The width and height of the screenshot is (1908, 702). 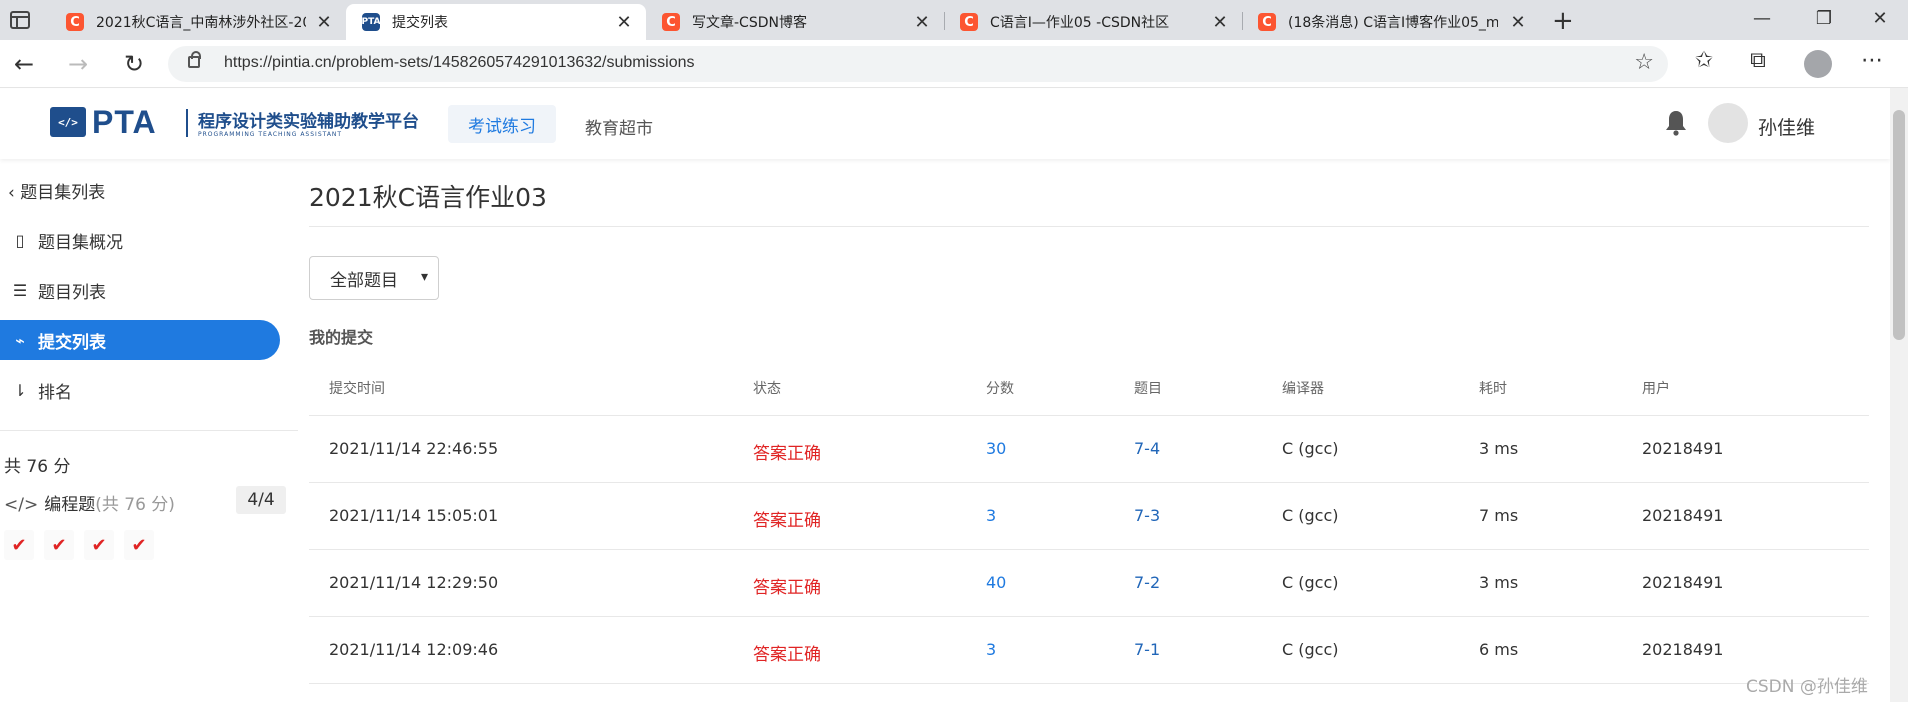 What do you see at coordinates (11, 193) in the screenshot?
I see `chevron-left-icon: ‹` at bounding box center [11, 193].